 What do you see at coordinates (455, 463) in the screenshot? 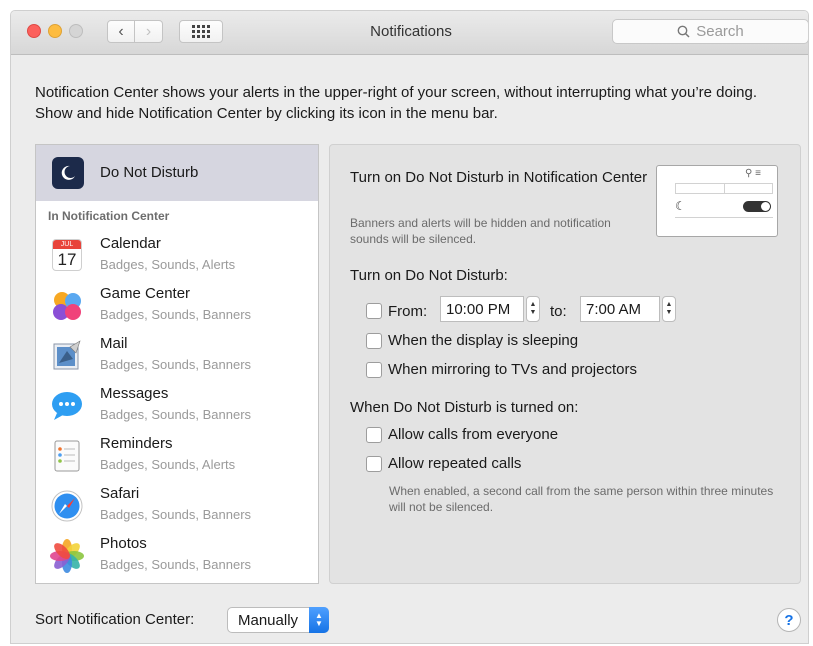
I see `allow-repeated-label: Allow repeated calls` at bounding box center [455, 463].